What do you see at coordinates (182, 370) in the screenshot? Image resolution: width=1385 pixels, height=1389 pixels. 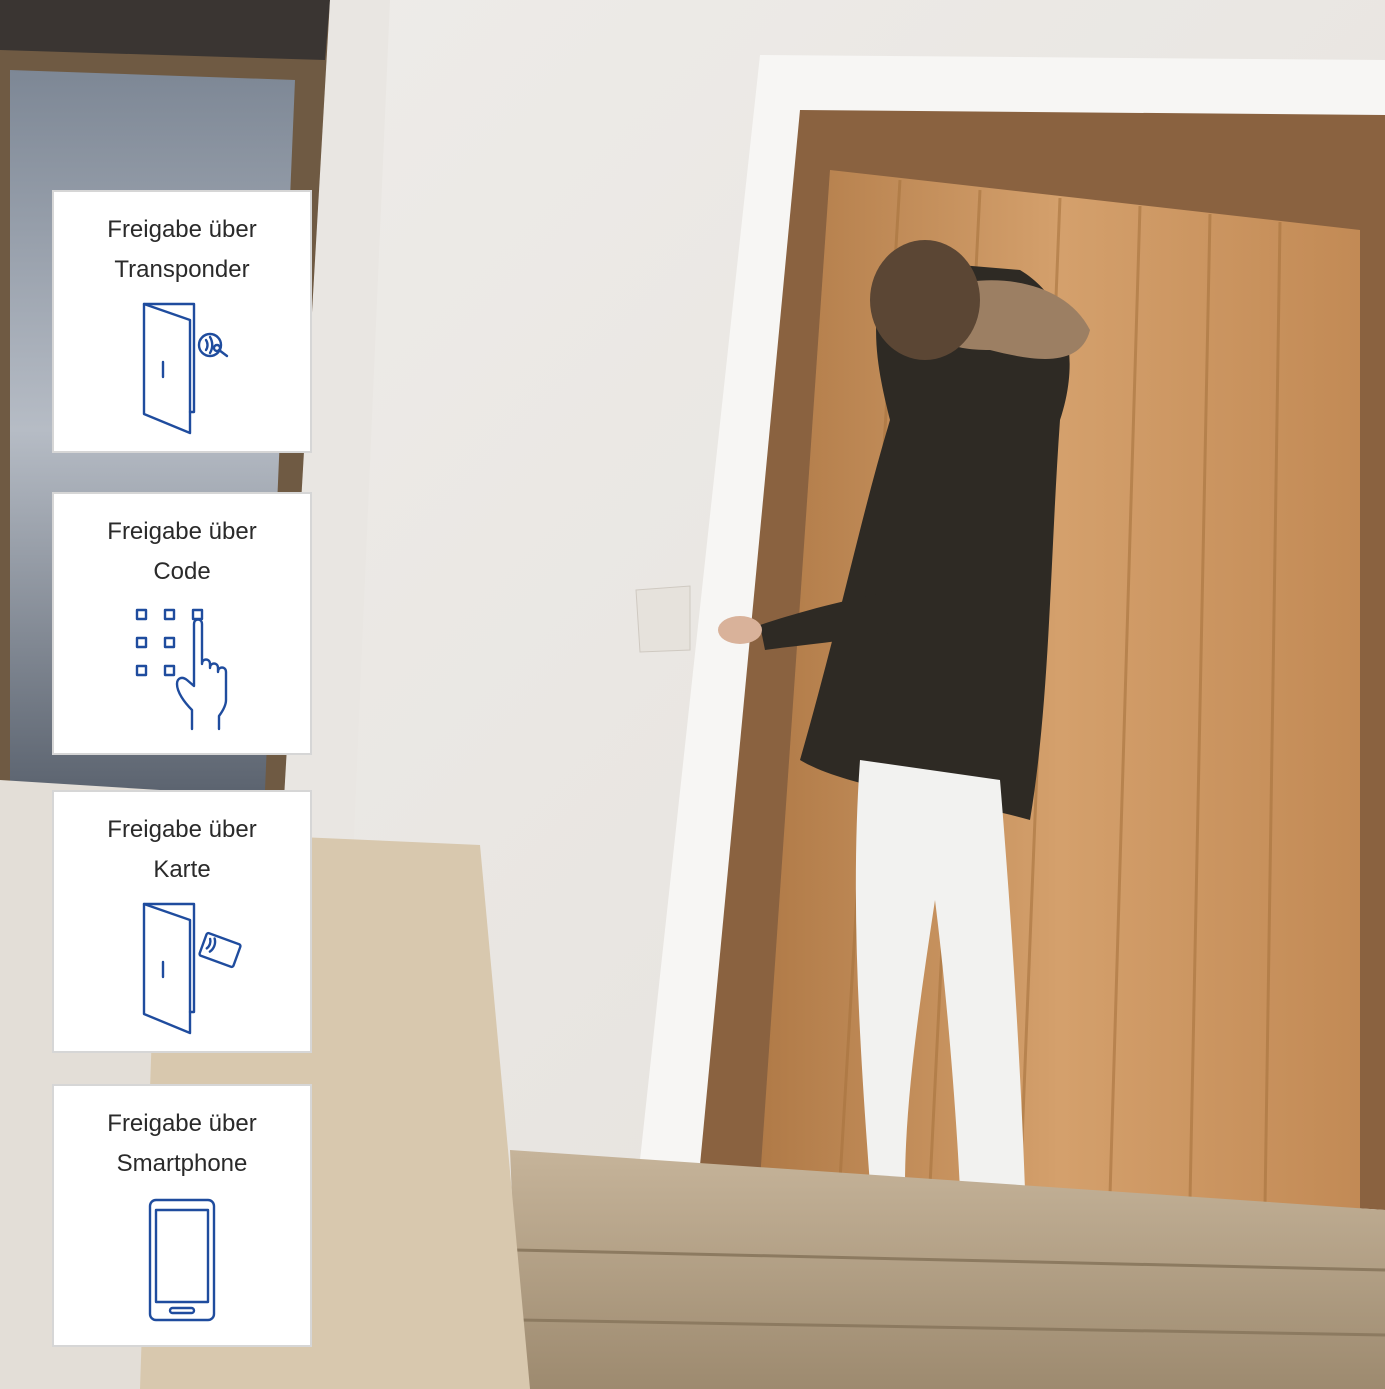 I see `door-transponder-icon` at bounding box center [182, 370].